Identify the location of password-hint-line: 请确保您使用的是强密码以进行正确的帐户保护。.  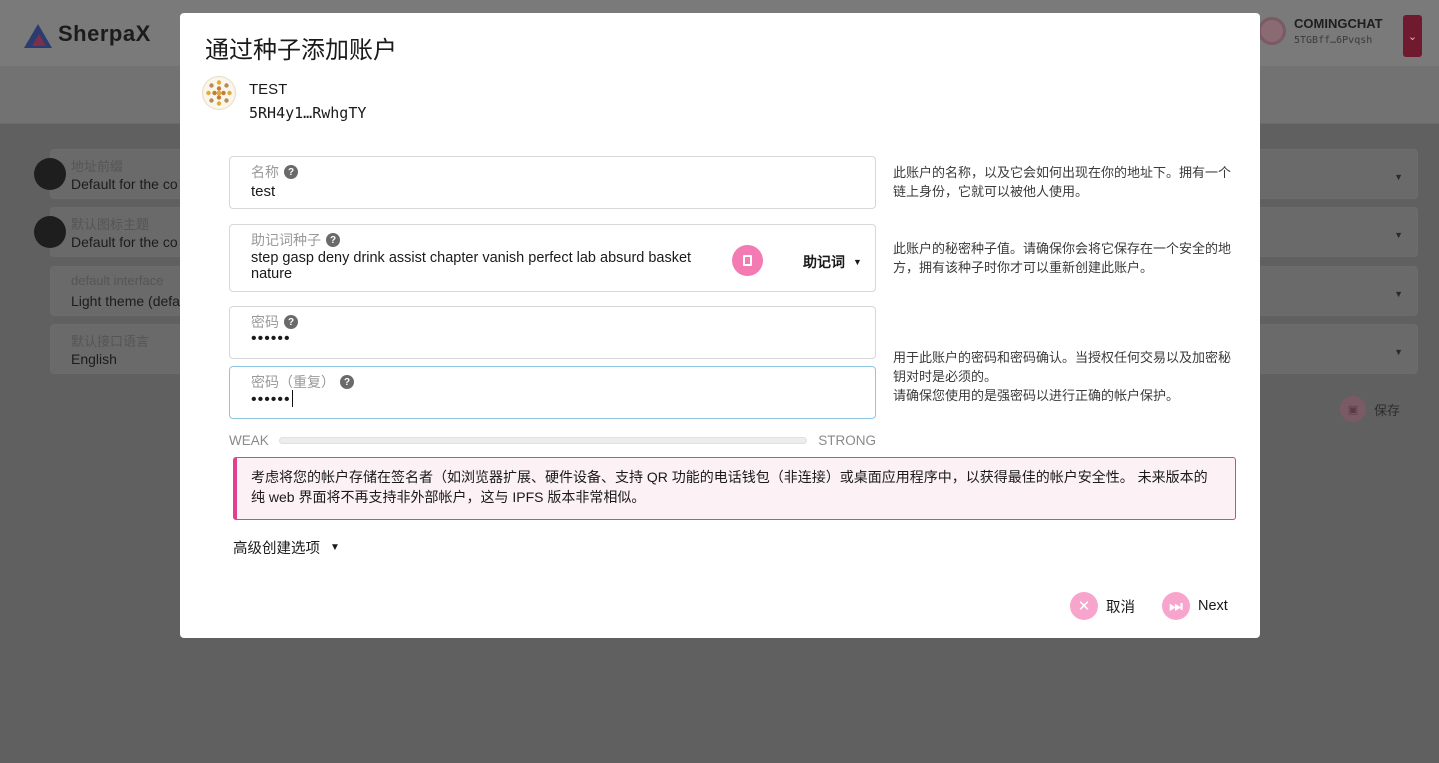
(1036, 395).